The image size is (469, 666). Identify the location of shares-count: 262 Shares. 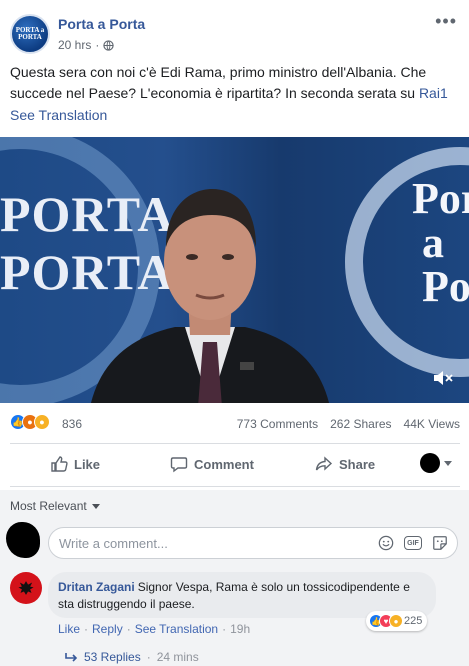
(360, 424).